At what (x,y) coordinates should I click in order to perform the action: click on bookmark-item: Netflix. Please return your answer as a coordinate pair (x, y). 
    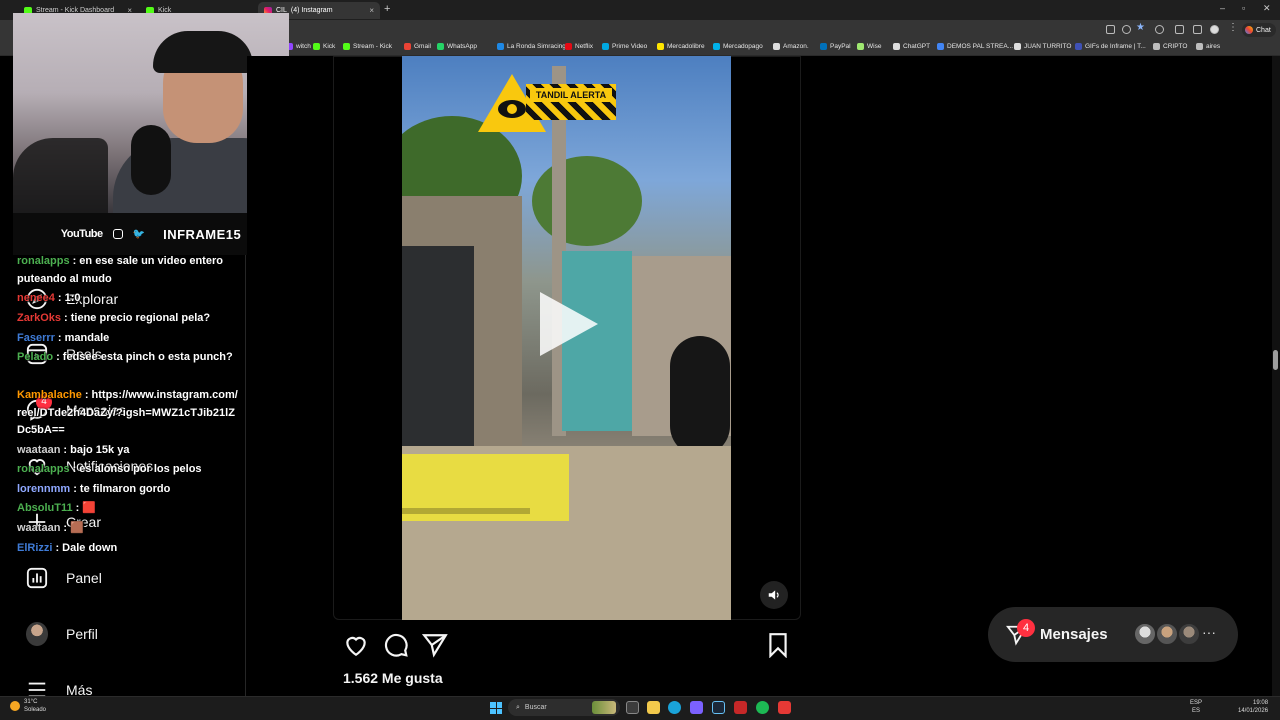
    Looking at the image, I should click on (579, 46).